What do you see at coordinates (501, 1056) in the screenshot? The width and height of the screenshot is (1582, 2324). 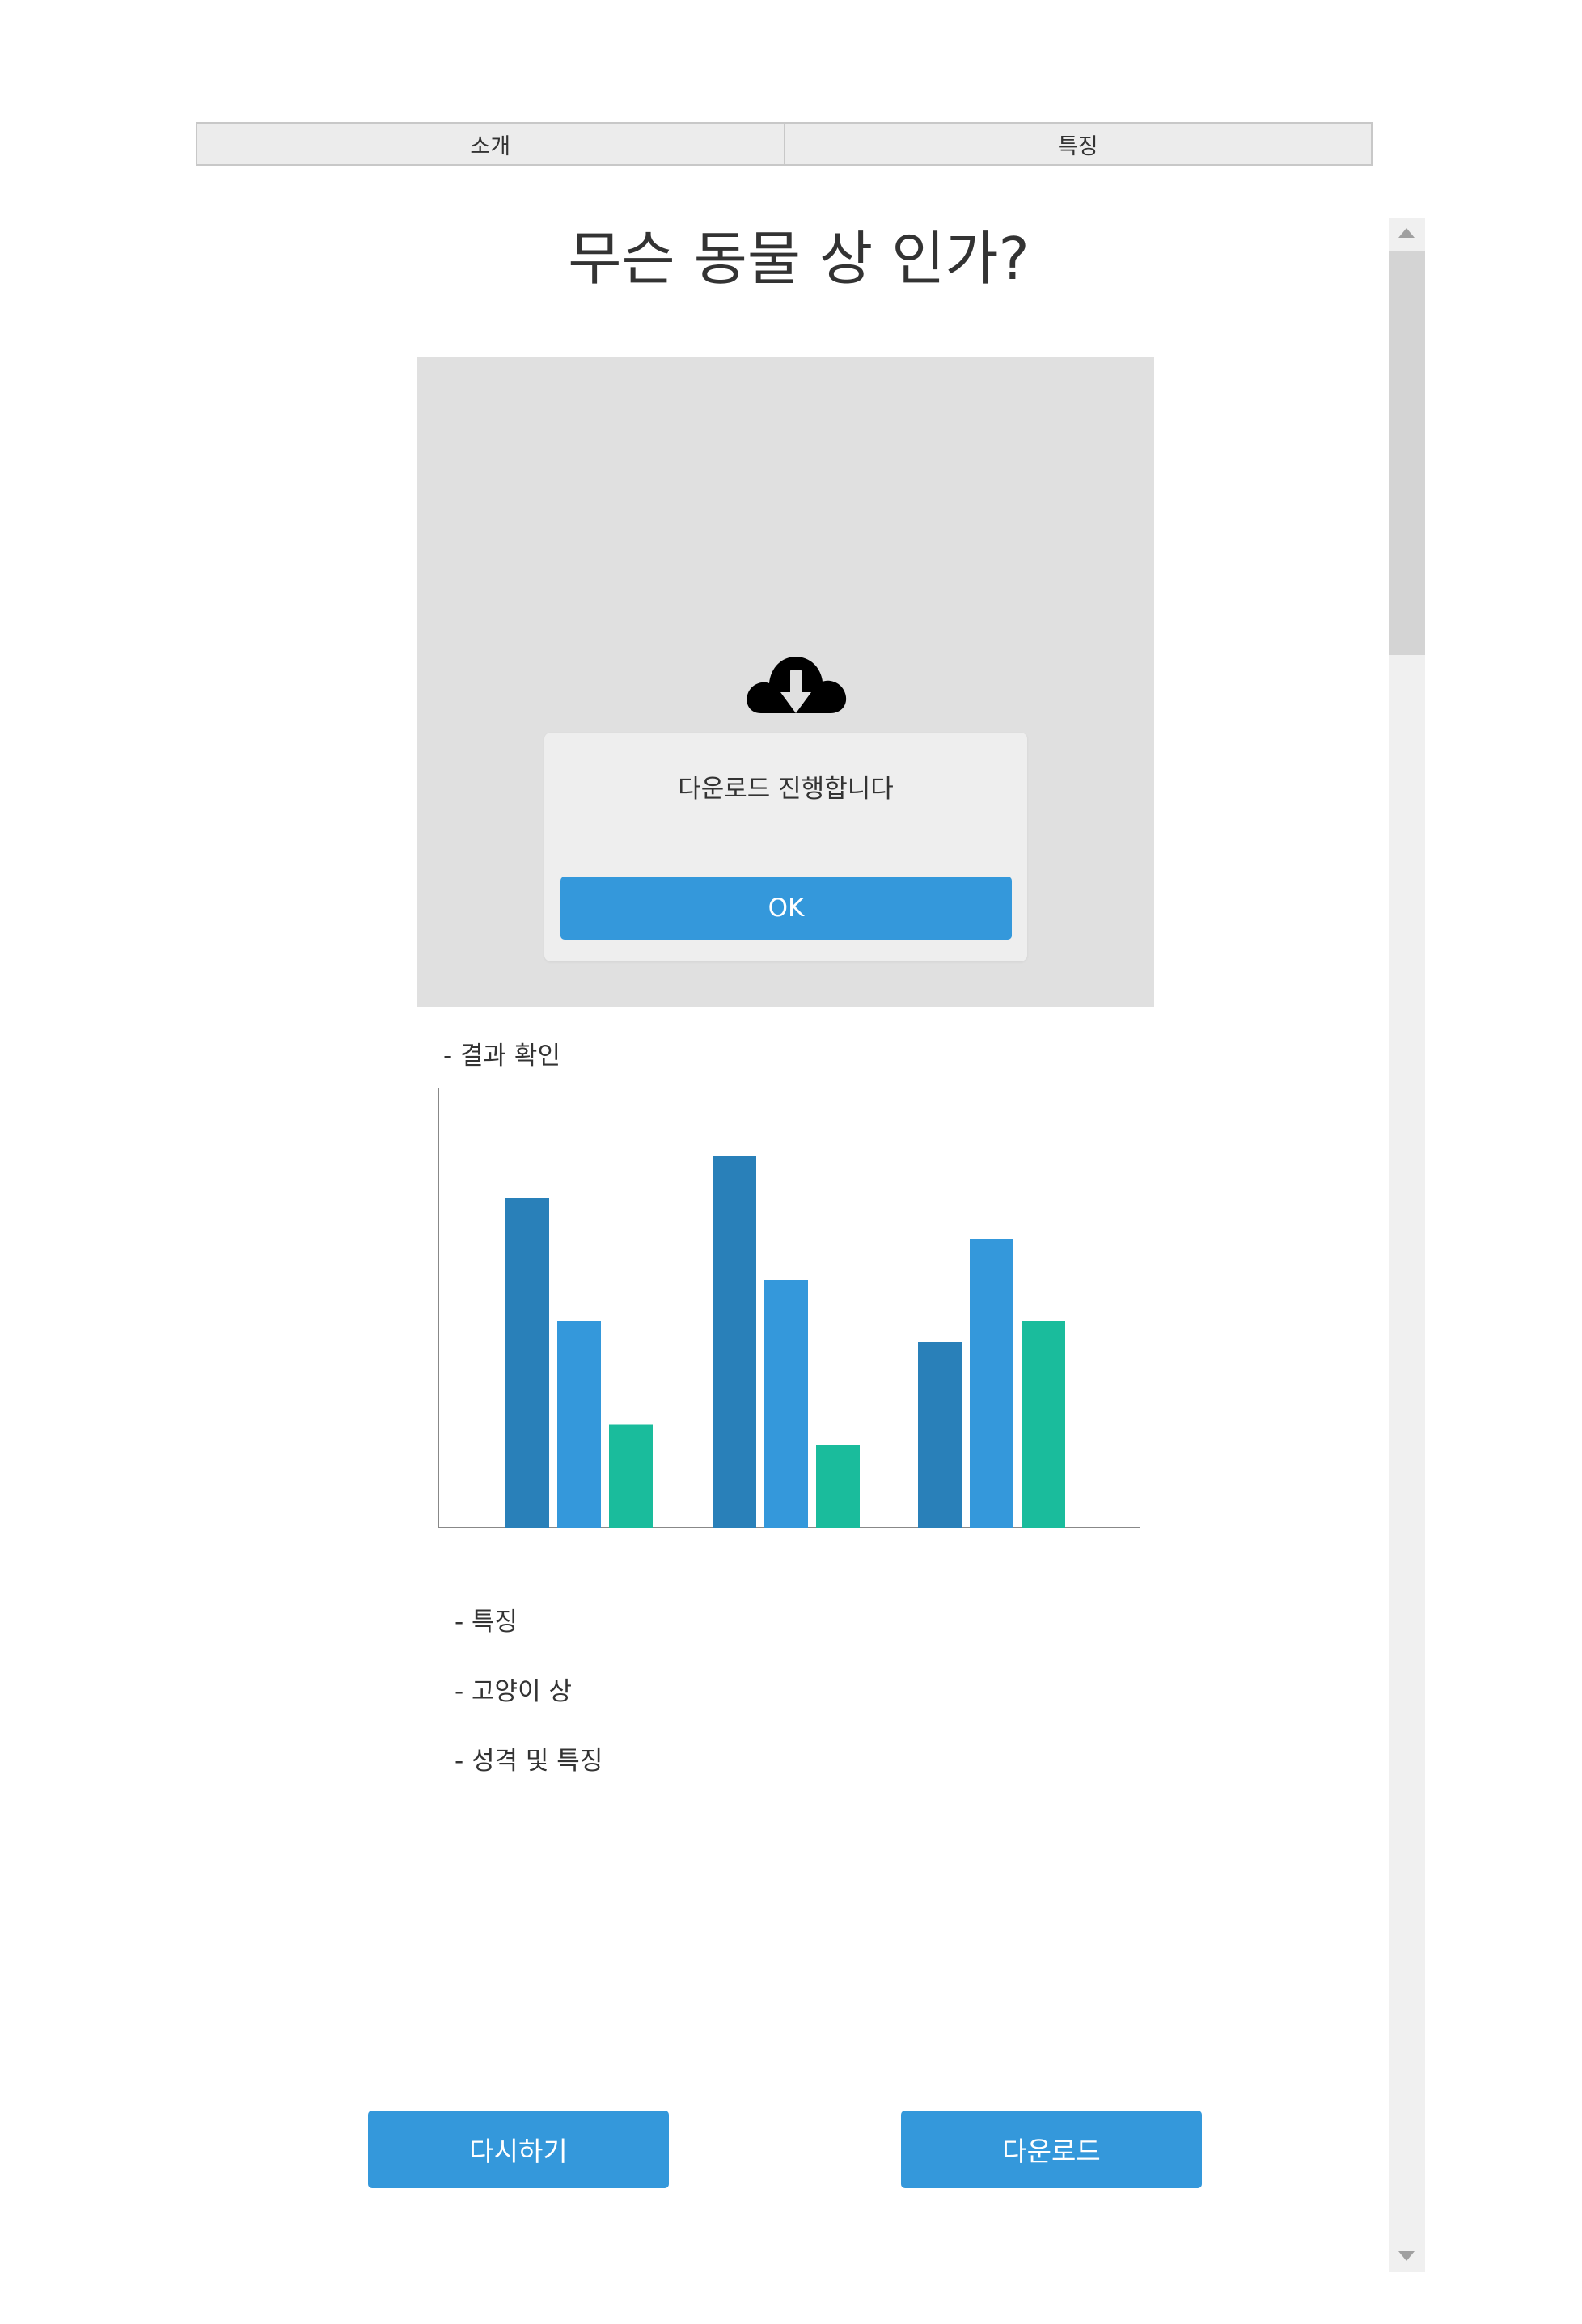 I see `result-check-label: - 결과 확인` at bounding box center [501, 1056].